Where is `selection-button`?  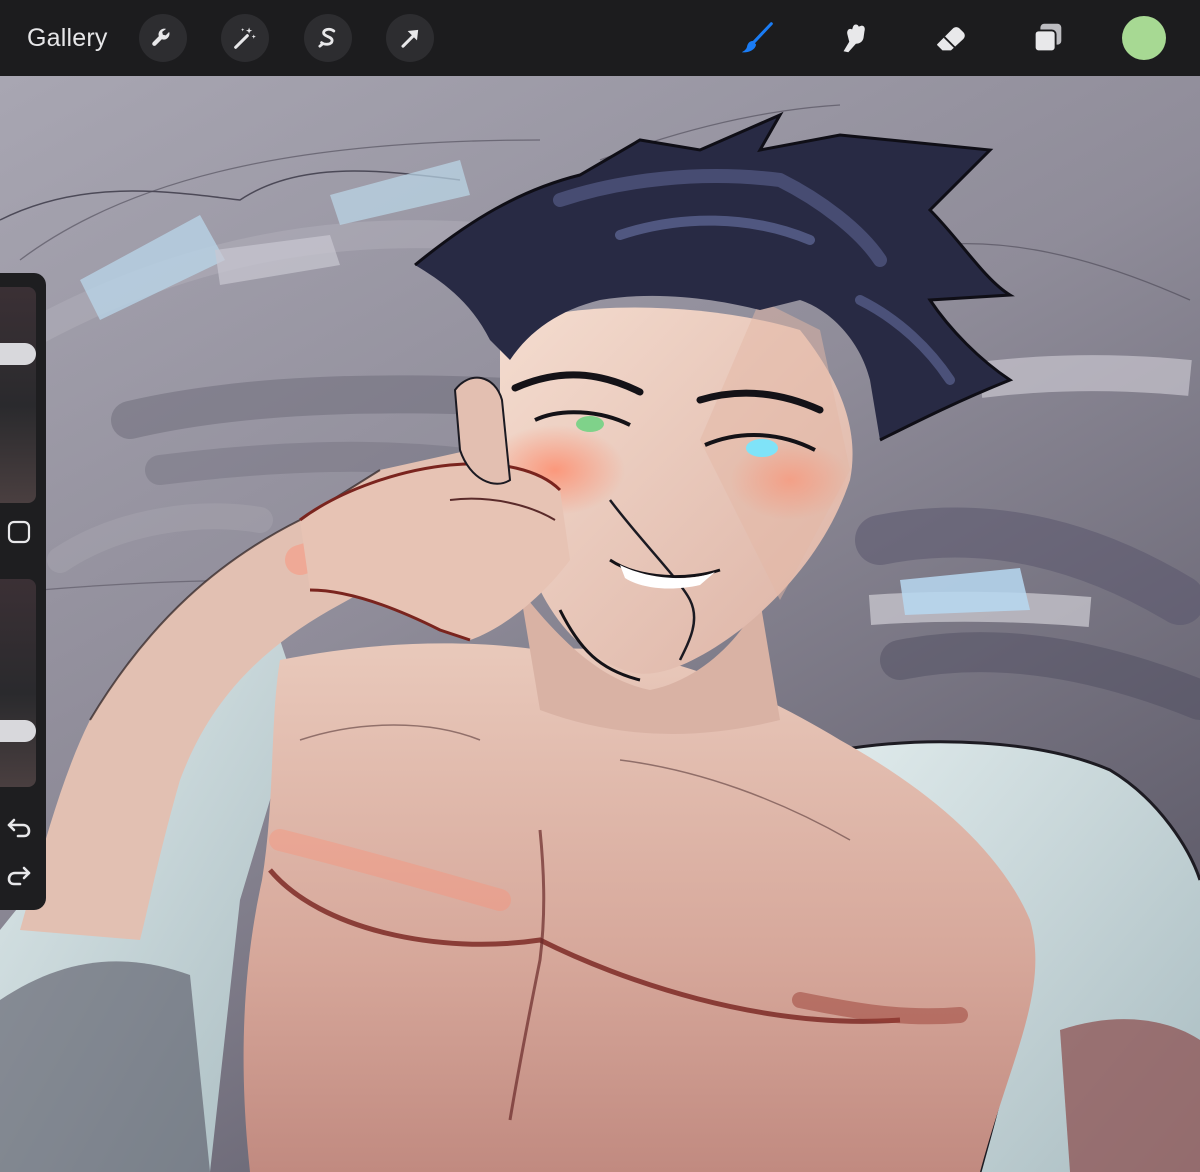 selection-button is located at coordinates (328, 38).